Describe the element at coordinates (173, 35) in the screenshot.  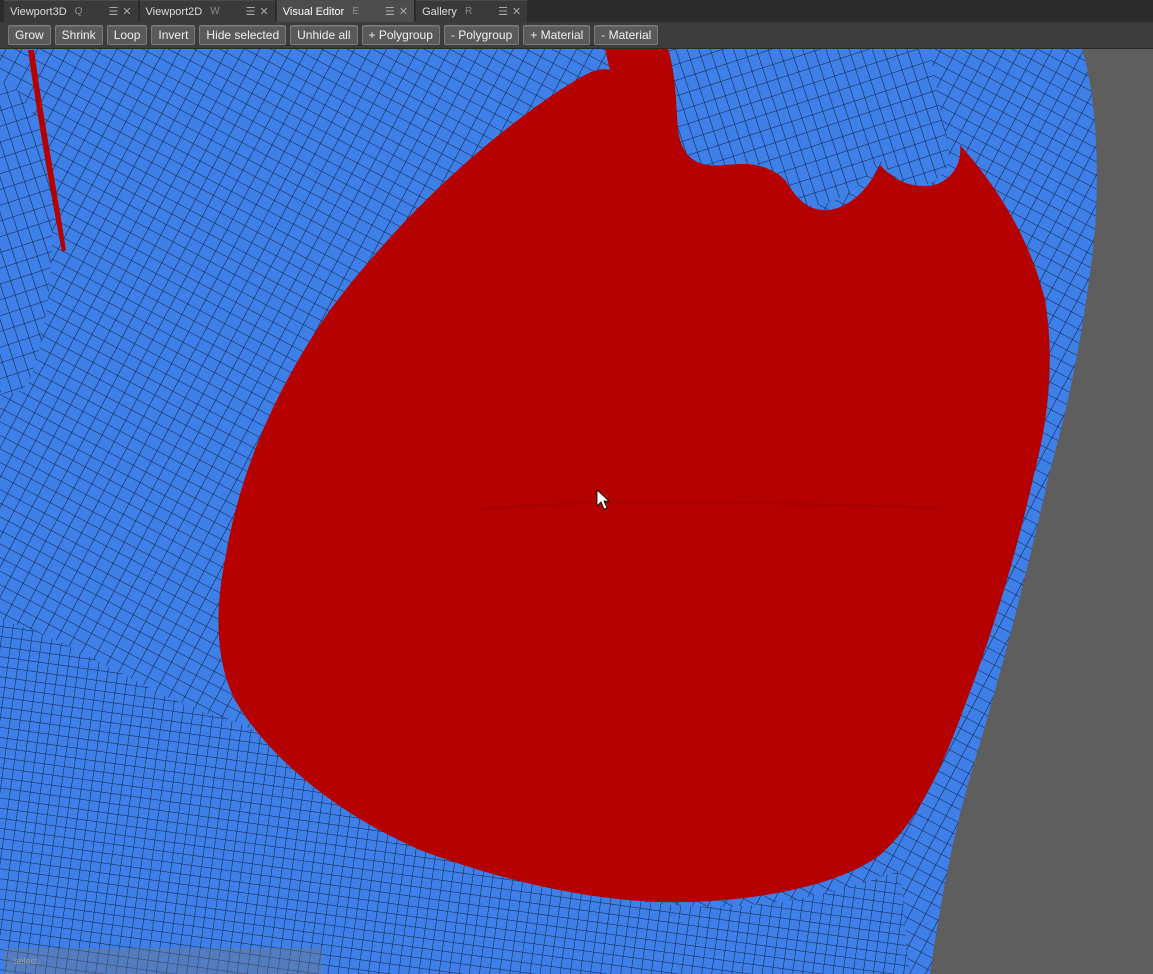
I see `invert-button: Invert` at that location.